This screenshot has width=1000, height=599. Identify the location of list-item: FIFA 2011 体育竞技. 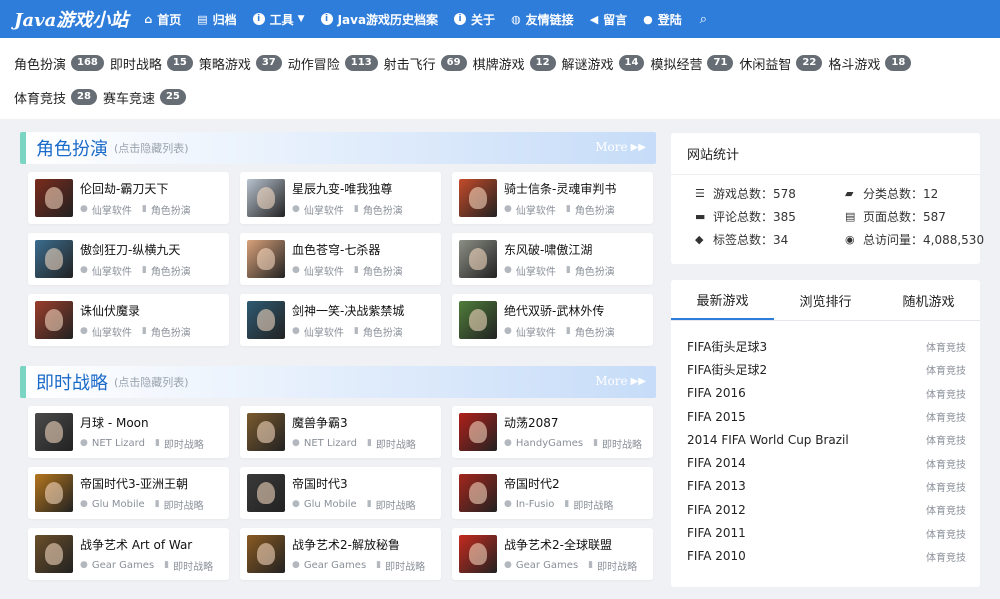
(826, 532).